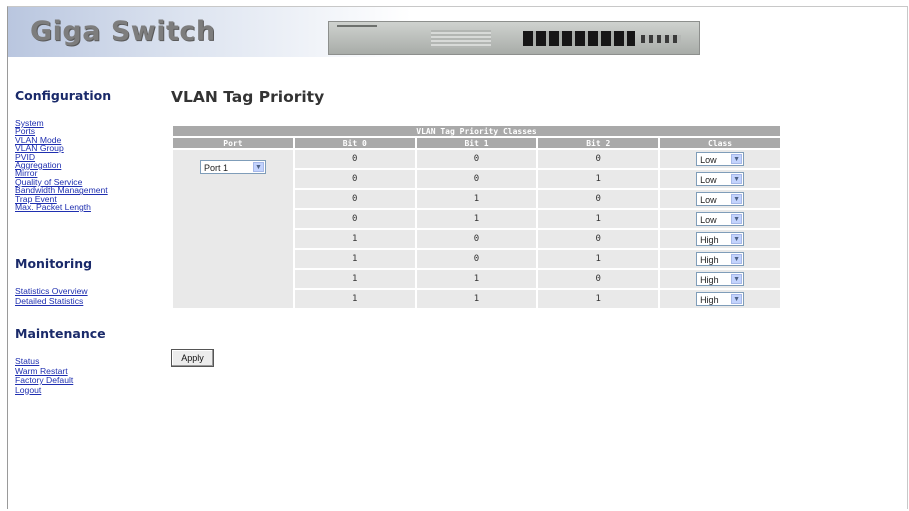 Image resolution: width=909 pixels, height=511 pixels. Describe the element at coordinates (215, 168) in the screenshot. I see `port-select-value: Port 1` at that location.